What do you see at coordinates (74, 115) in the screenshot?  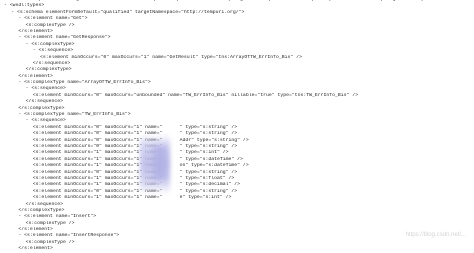 I see `code-line-text: - <s:complexType name="TW_ErrInfo_Bis">` at bounding box center [74, 115].